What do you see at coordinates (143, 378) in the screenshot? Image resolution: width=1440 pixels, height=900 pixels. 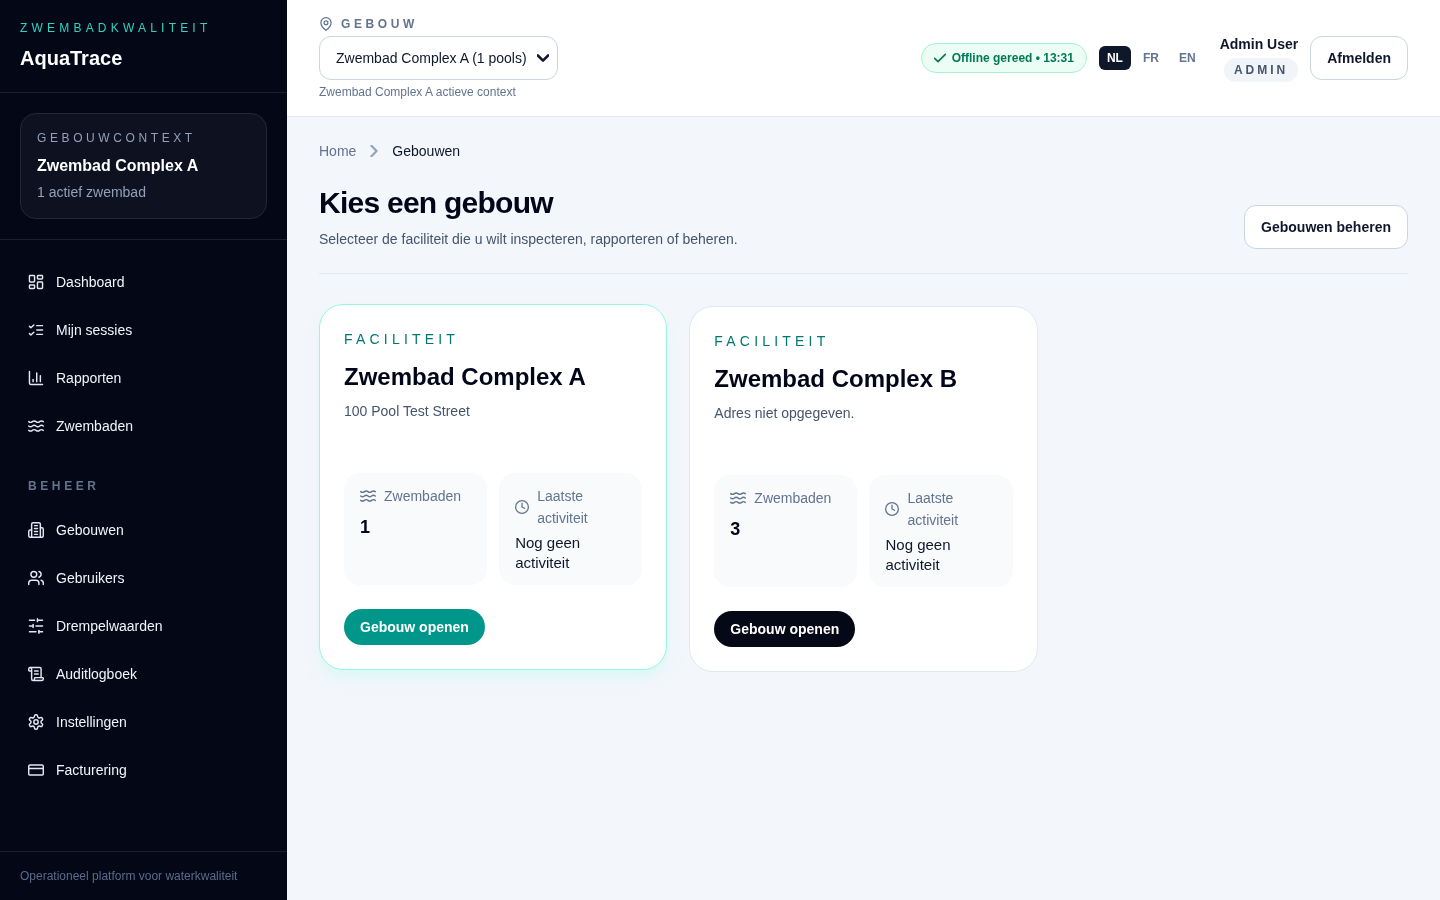 I see `nav-link: Rapporten` at bounding box center [143, 378].